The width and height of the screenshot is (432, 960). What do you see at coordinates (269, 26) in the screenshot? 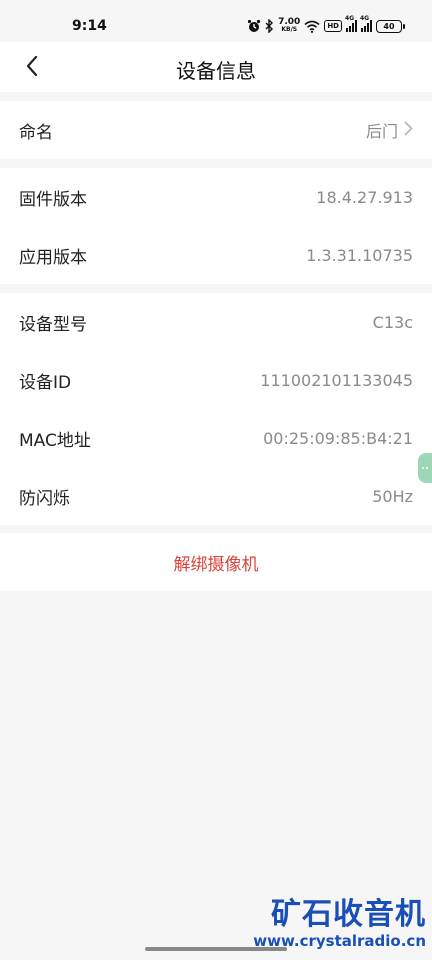
I see `bluetooth-icon` at bounding box center [269, 26].